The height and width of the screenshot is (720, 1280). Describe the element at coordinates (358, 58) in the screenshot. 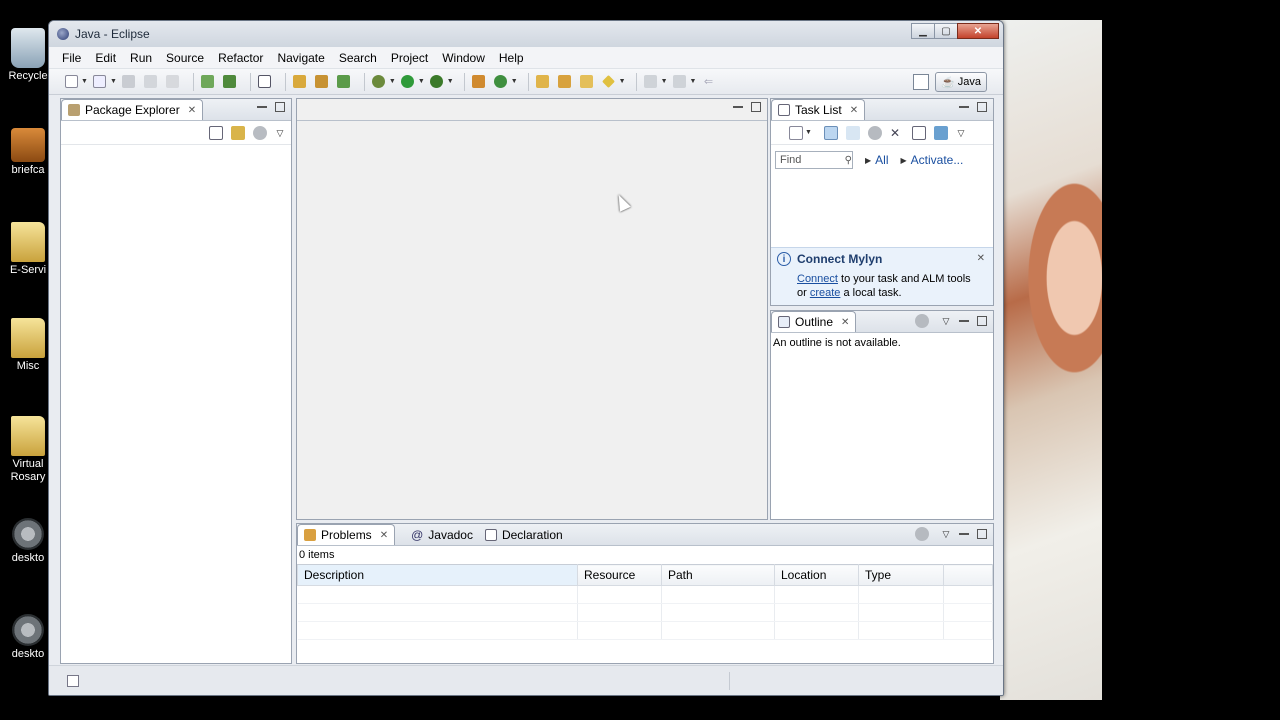

I see `menu-search: Search` at that location.